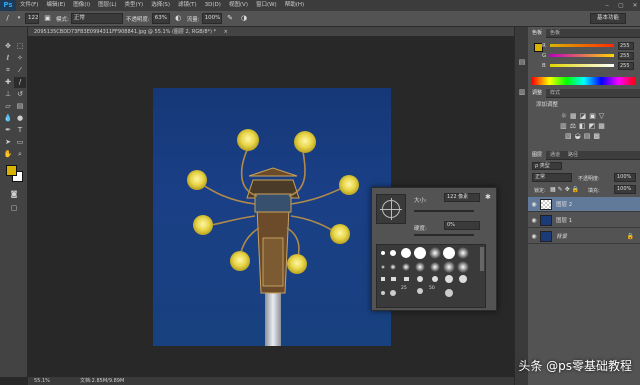  What do you see at coordinates (8, 46) in the screenshot?
I see `move-tool-icon: ✥` at bounding box center [8, 46].